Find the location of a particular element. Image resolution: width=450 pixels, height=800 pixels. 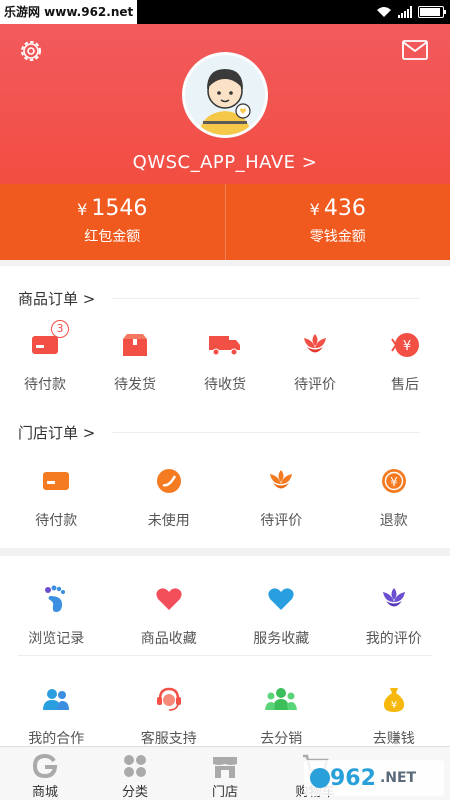

username: QWSC_APP_HAVE > is located at coordinates (225, 162).